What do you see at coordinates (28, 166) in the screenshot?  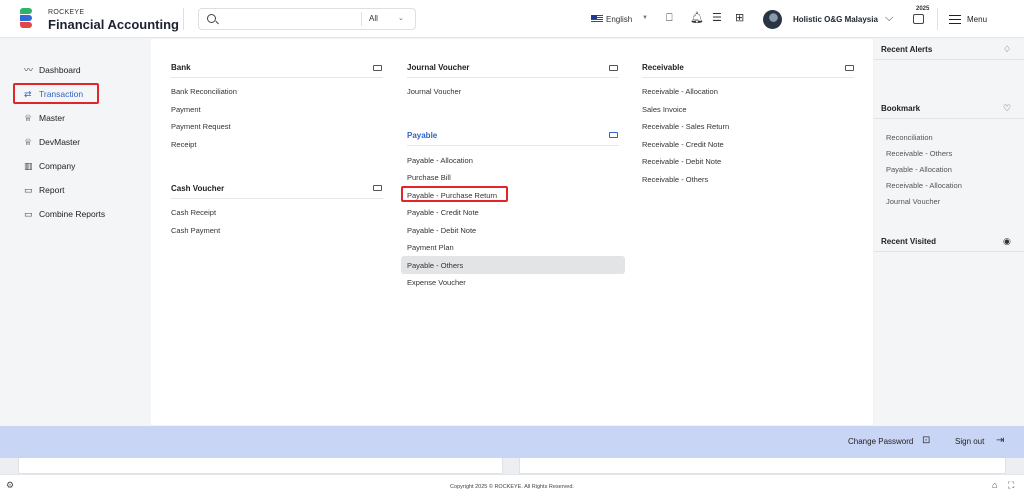 I see `building-icon: ▥` at bounding box center [28, 166].